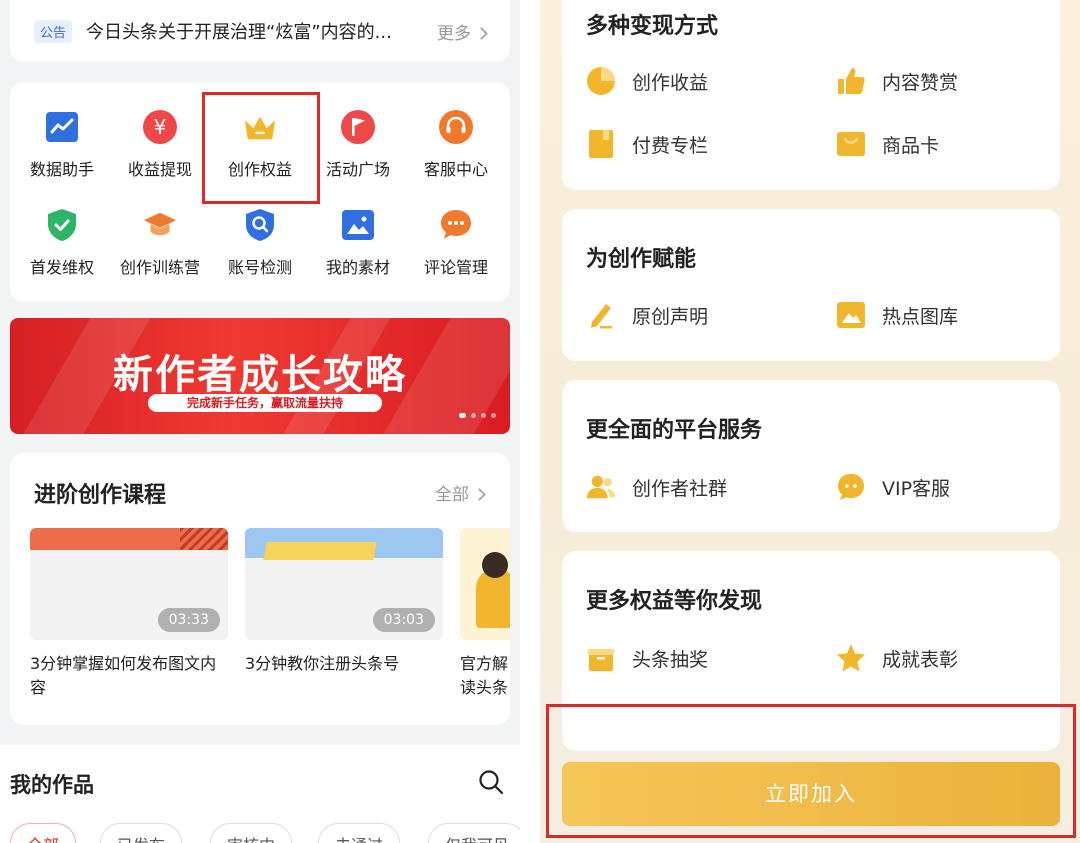  I want to click on benefit-item: 付费专栏, so click(647, 144).